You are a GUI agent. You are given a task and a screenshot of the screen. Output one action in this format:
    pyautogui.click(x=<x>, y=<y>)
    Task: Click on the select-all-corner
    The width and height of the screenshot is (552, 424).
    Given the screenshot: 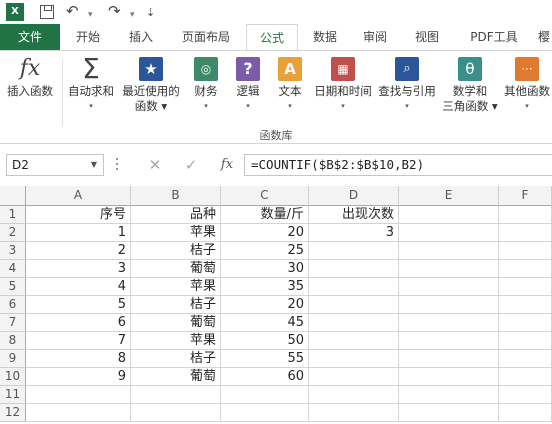 What is the action you would take?
    pyautogui.click(x=13, y=196)
    